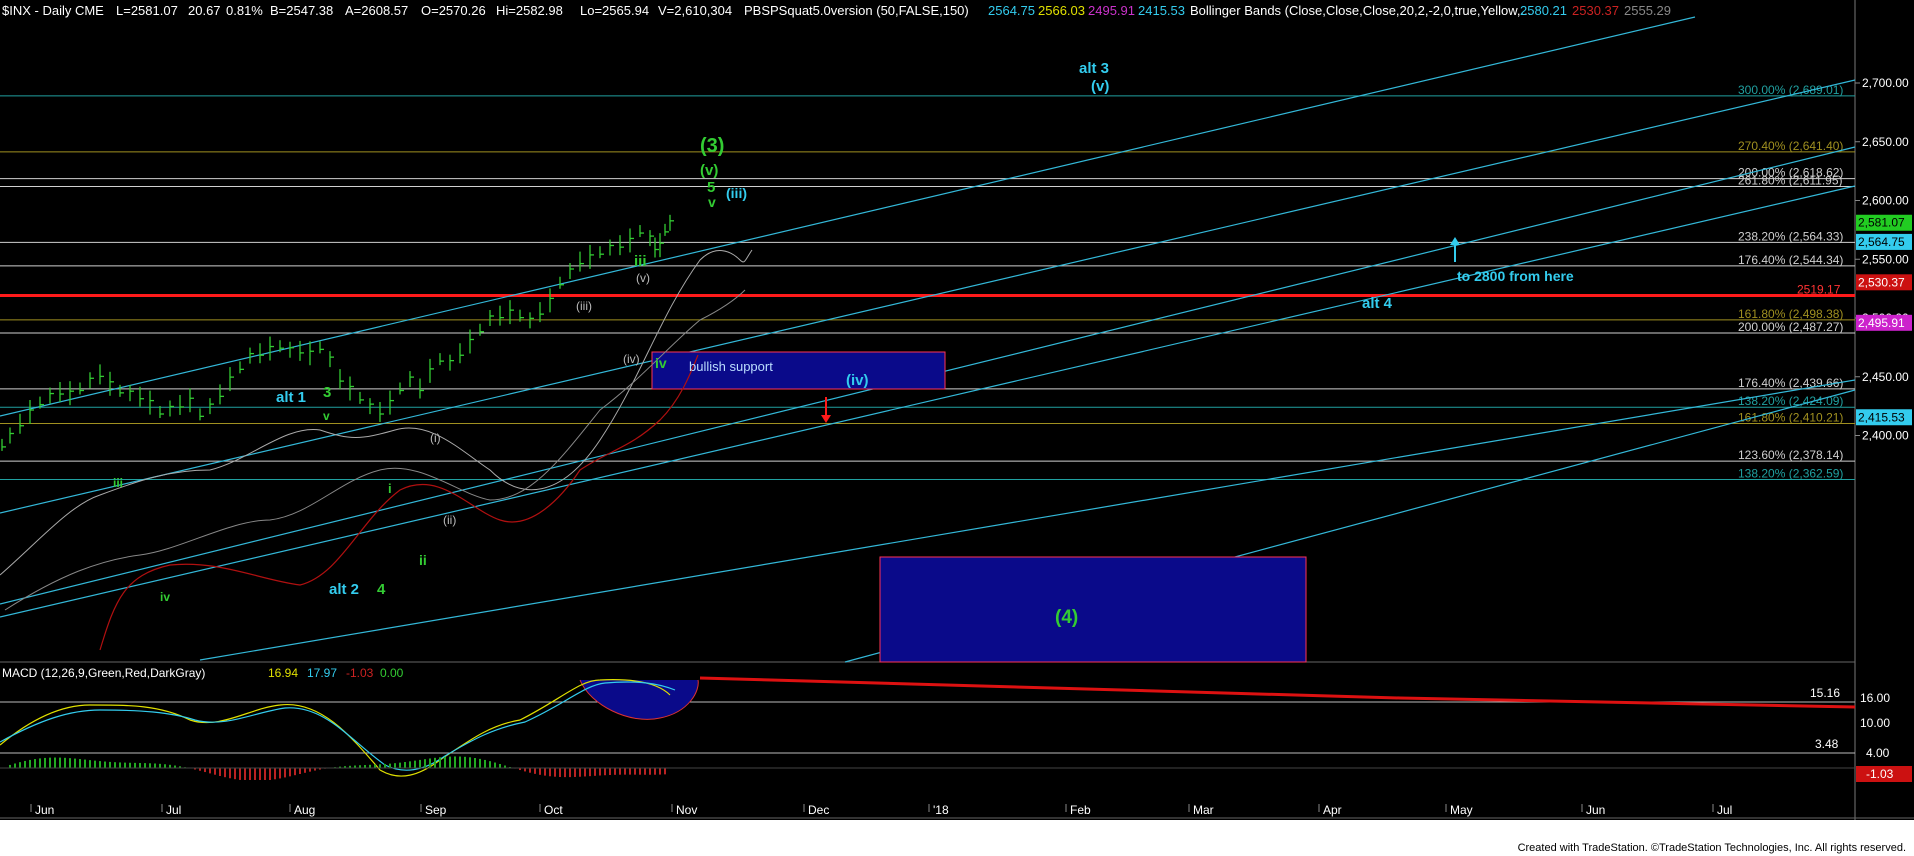 Image resolution: width=1914 pixels, height=856 pixels. Describe the element at coordinates (360, 673) in the screenshot. I see `macd-val-3: -1.03` at that location.